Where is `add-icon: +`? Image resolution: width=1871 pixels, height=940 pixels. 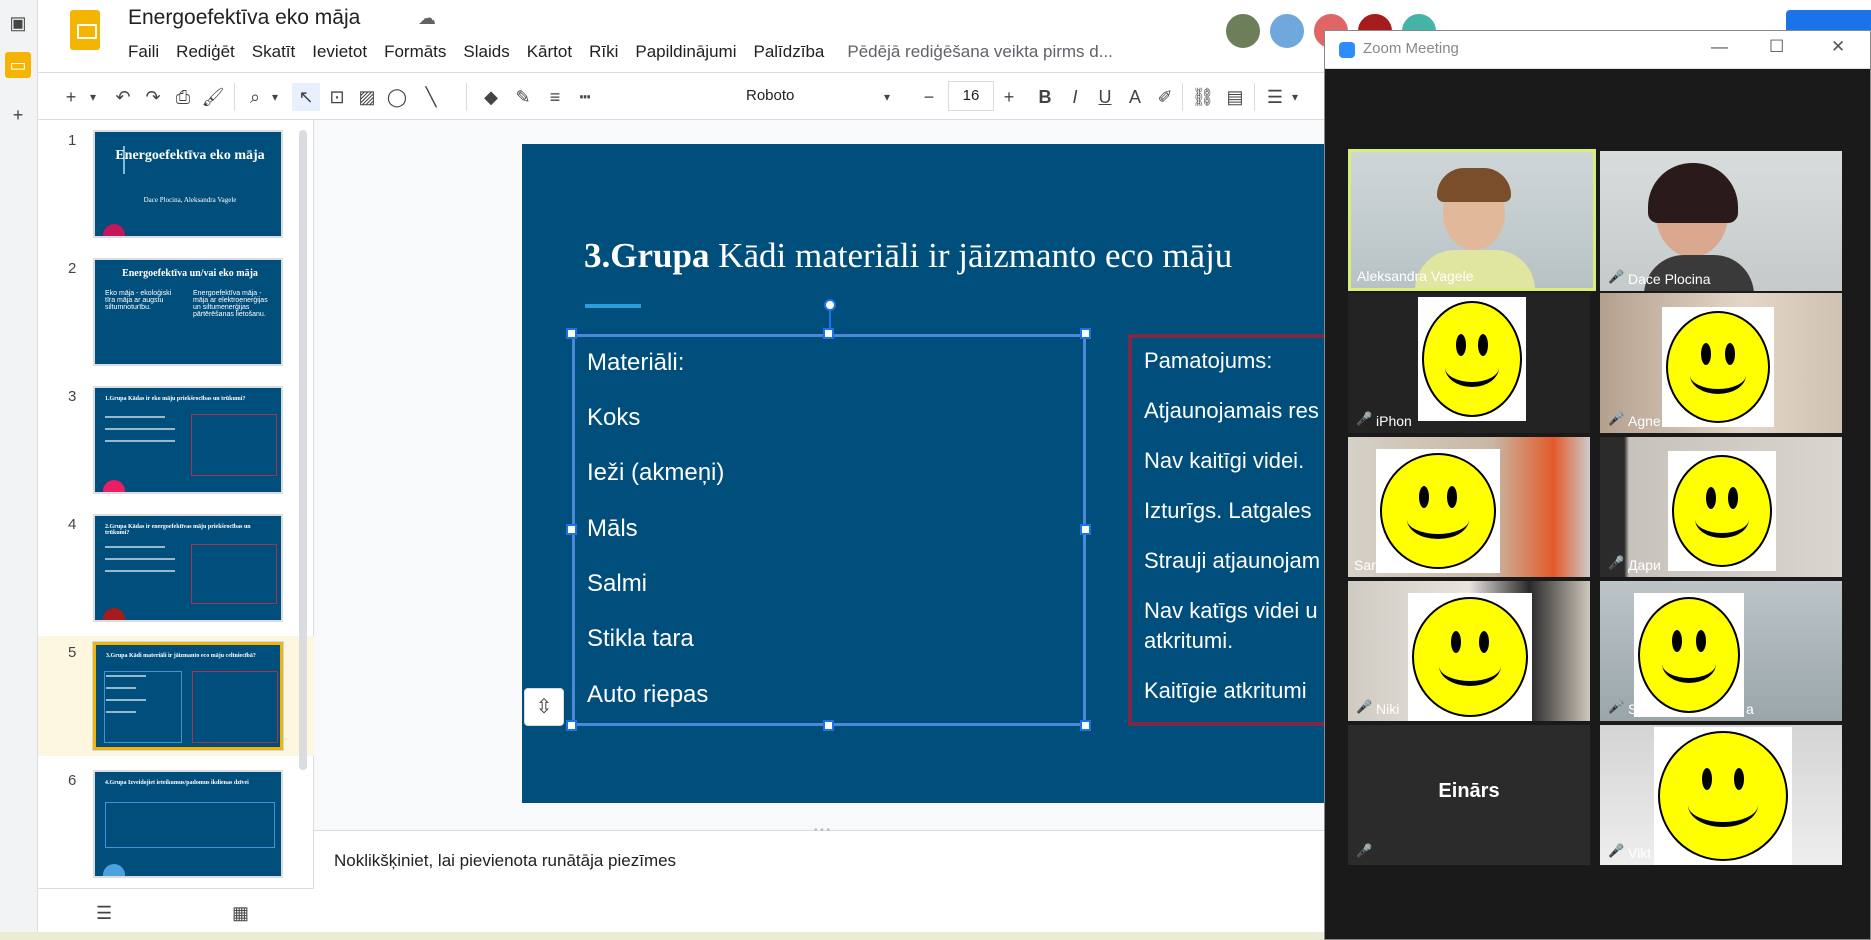 add-icon: + is located at coordinates (18, 115).